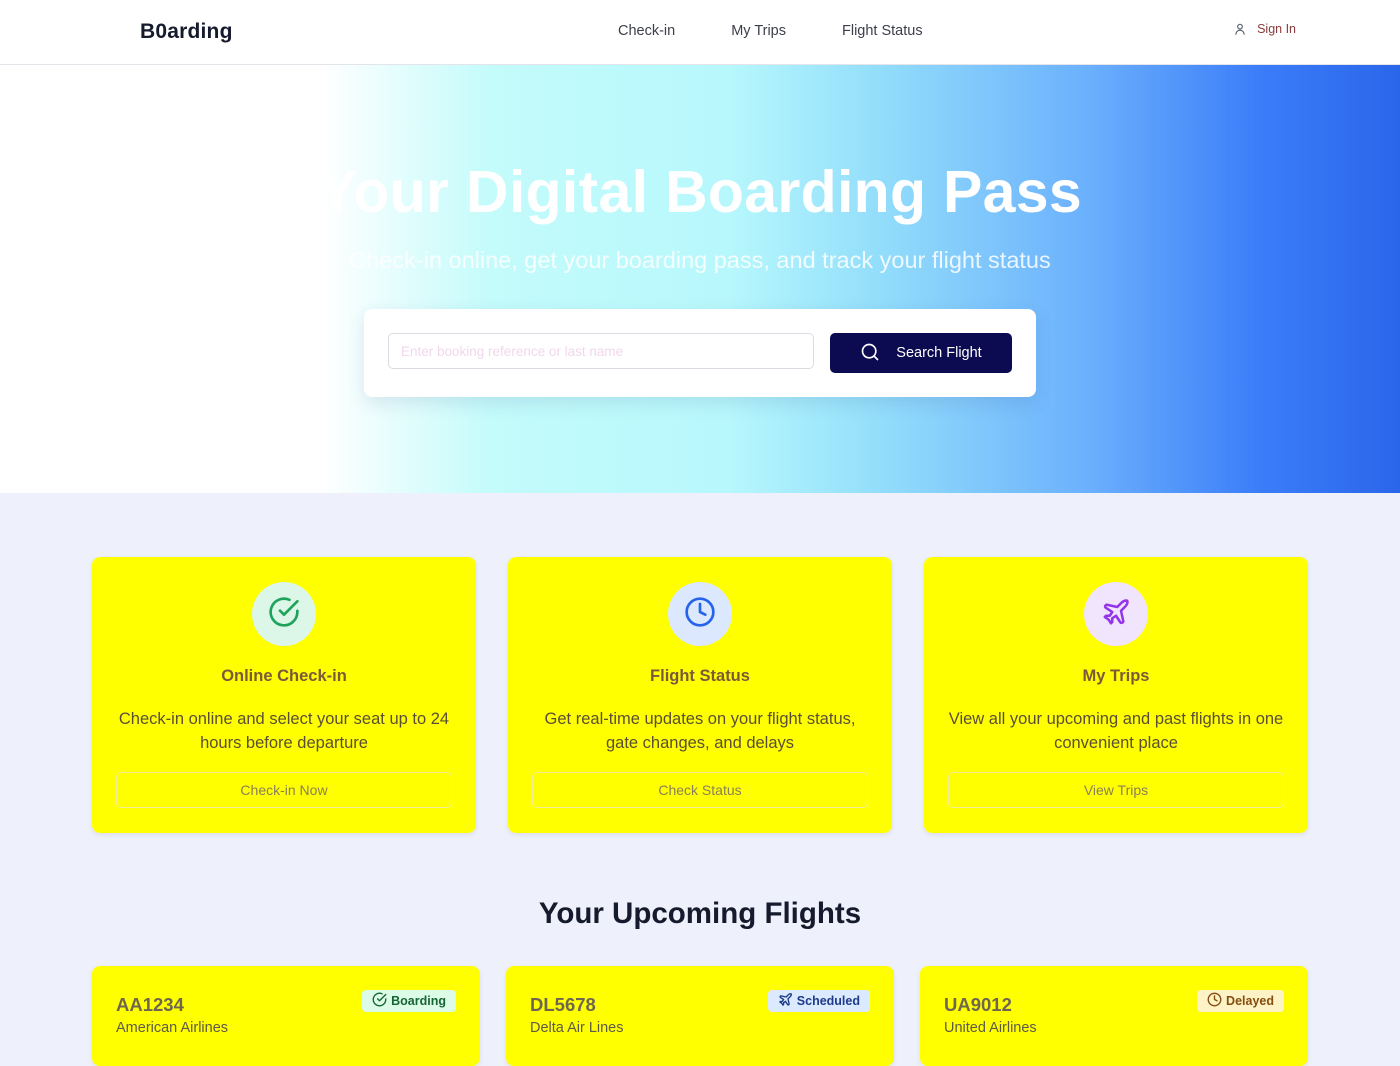 This screenshot has width=1400, height=1066. Describe the element at coordinates (563, 1004) in the screenshot. I see `flight-number: DL5678` at that location.